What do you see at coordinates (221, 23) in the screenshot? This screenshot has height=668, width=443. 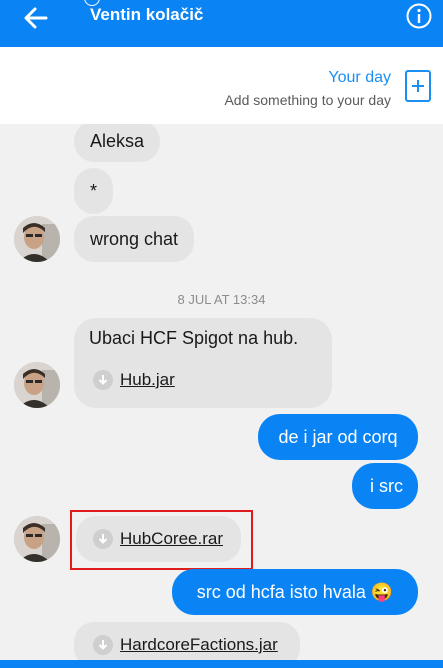 I see `top-app-bar: Ventin kolačič` at bounding box center [221, 23].